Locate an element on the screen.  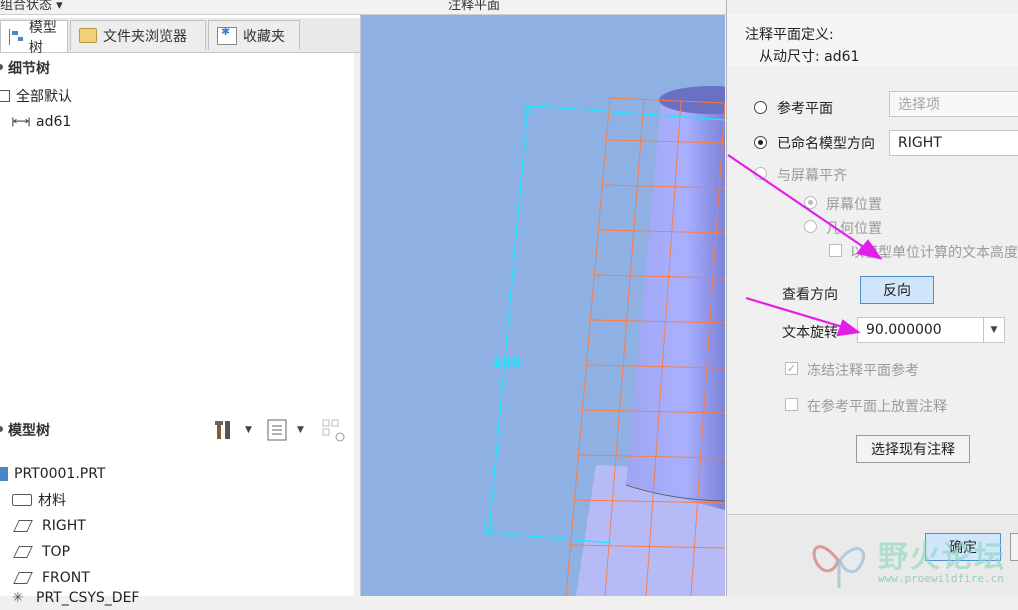
butterfly-logo-icon is located at coordinates (839, 566).